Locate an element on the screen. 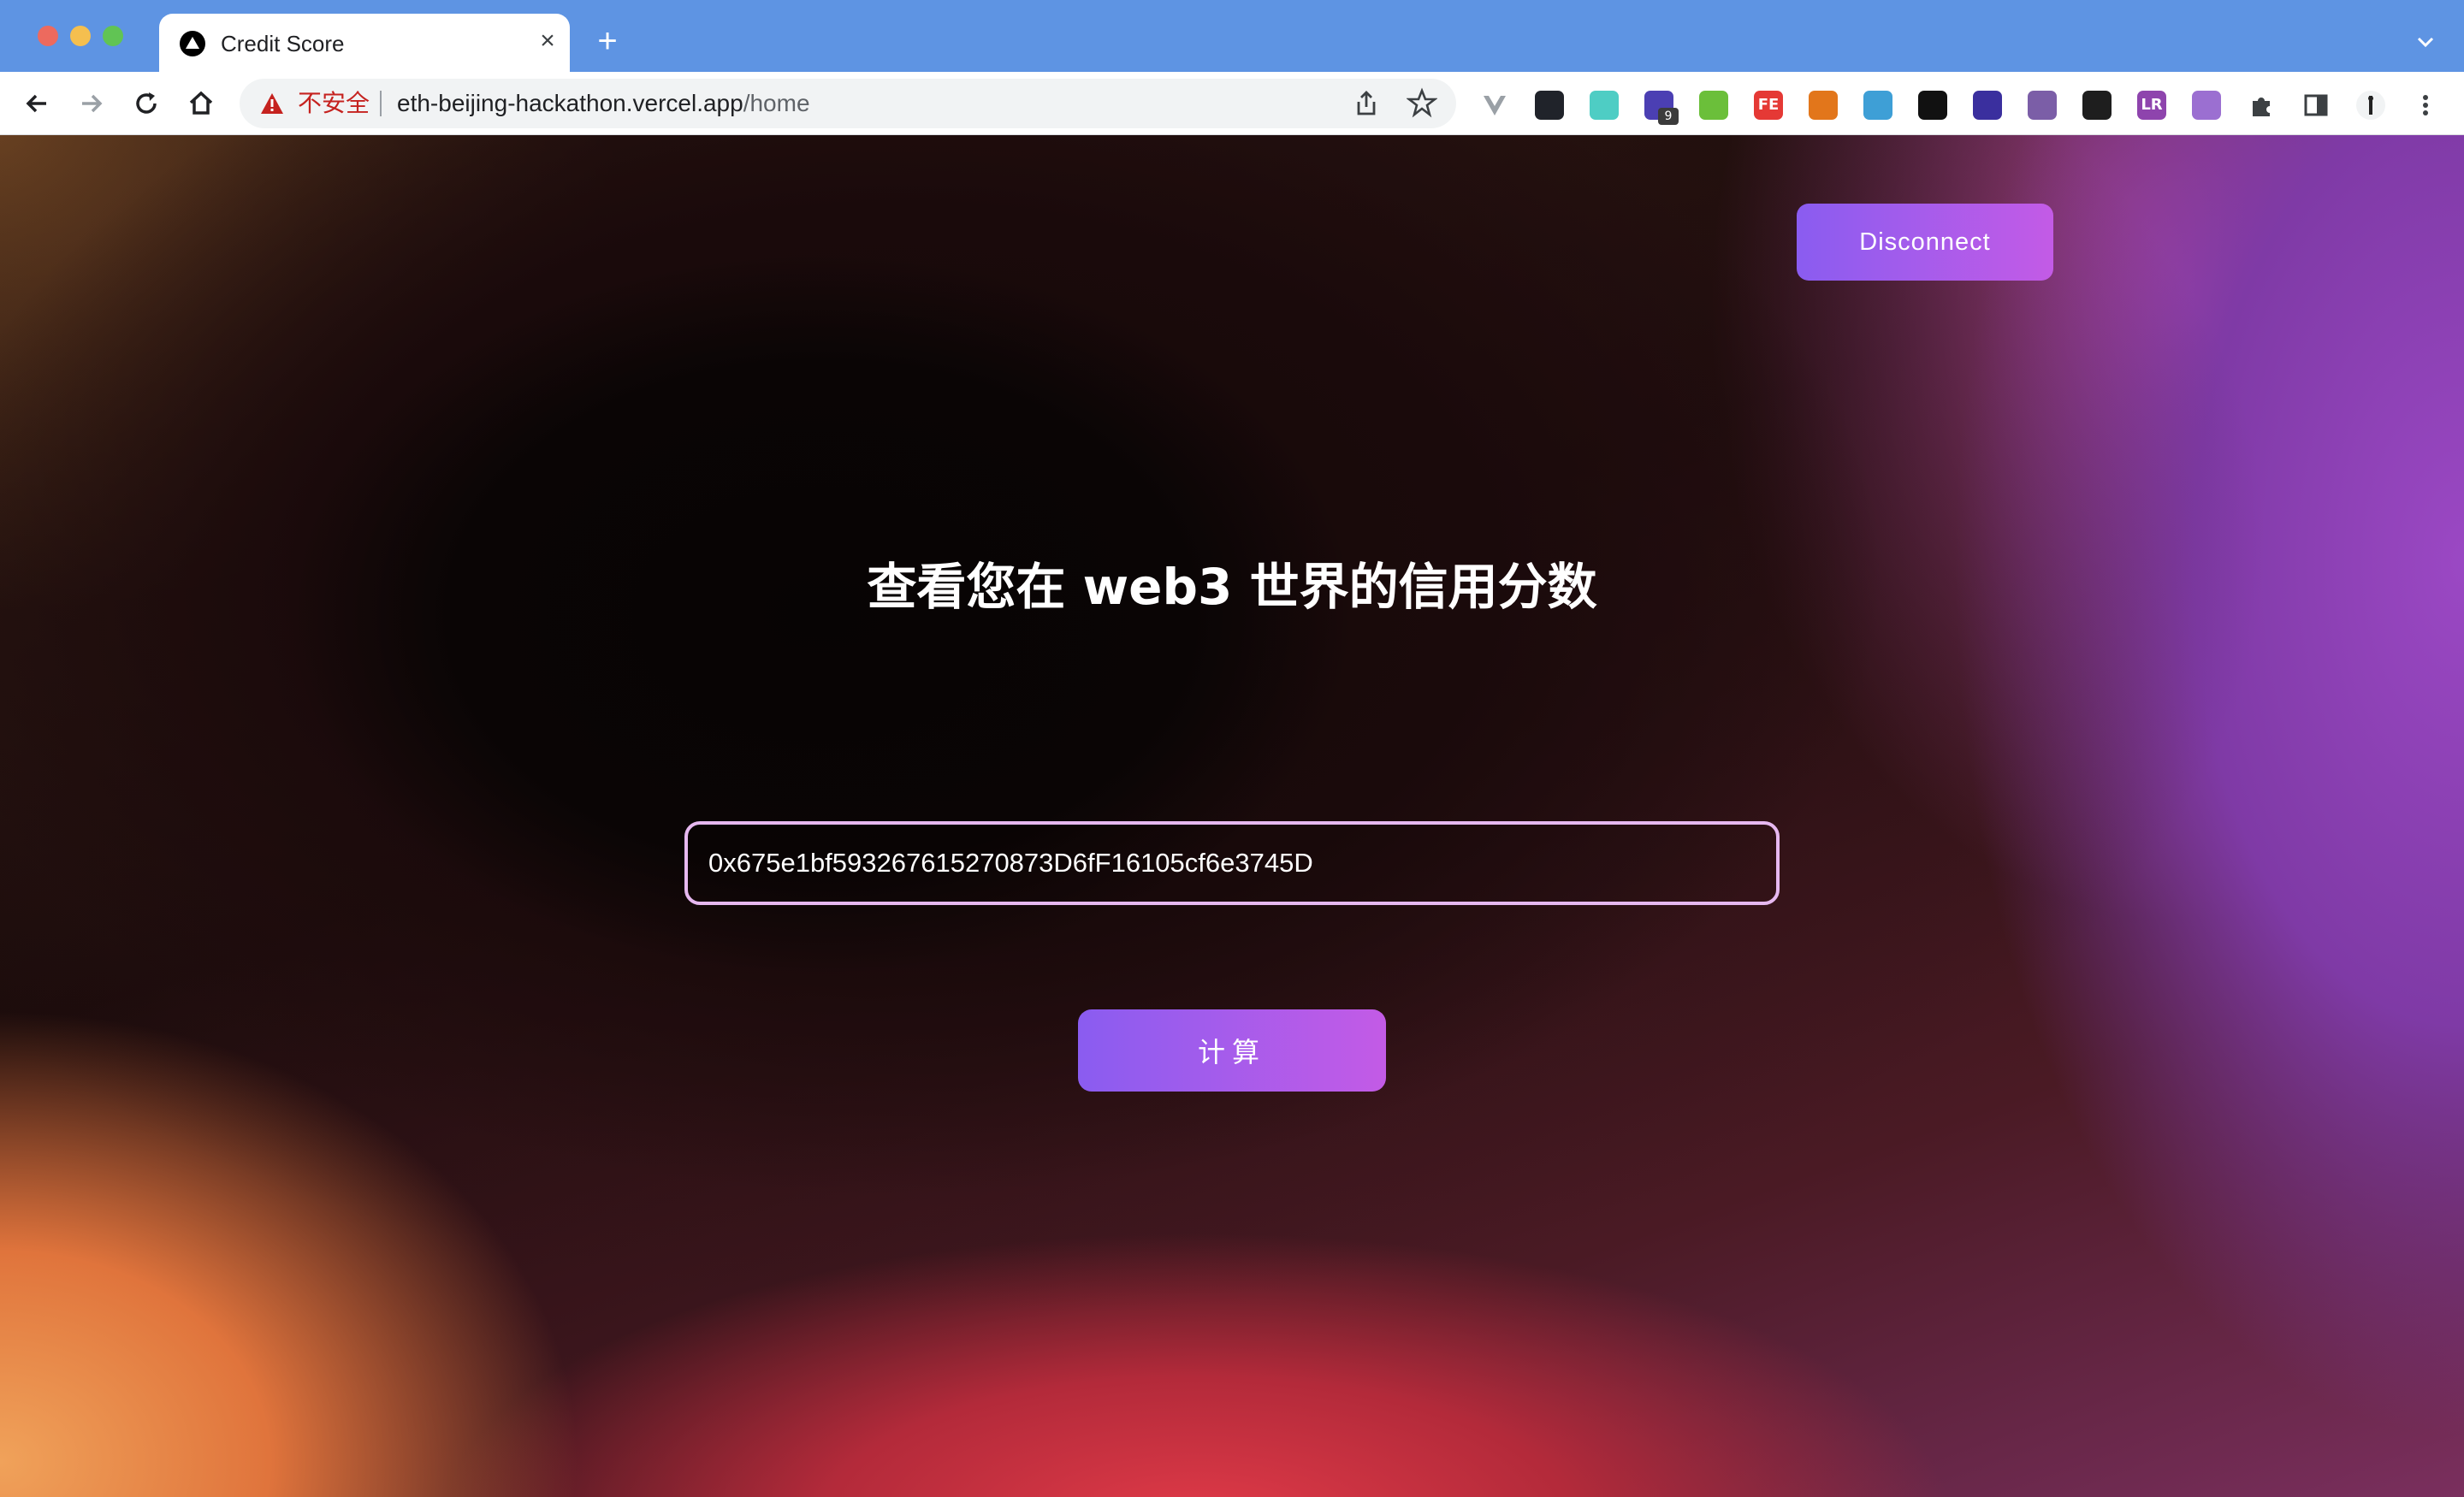 The height and width of the screenshot is (1497, 2464). calculate-button: 计算 is located at coordinates (1232, 1050).